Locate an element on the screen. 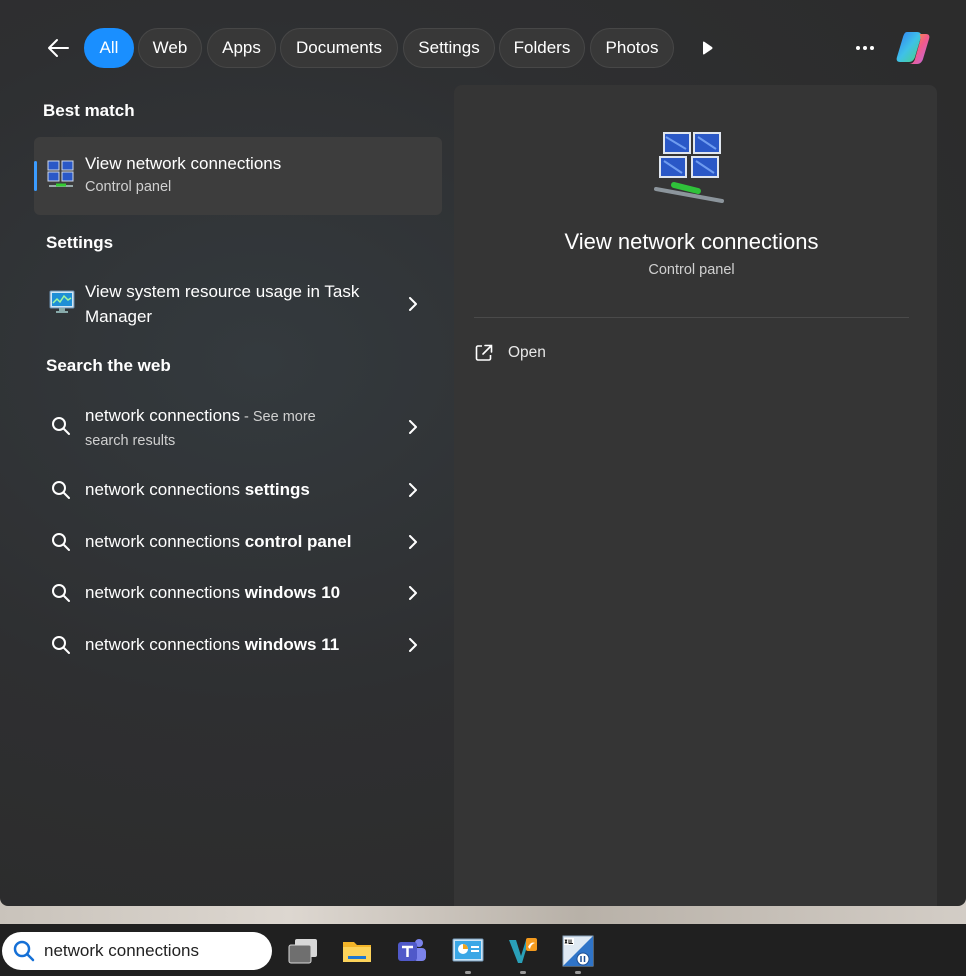 Image resolution: width=966 pixels, height=976 pixels. open-external-icon is located at coordinates (484, 352).